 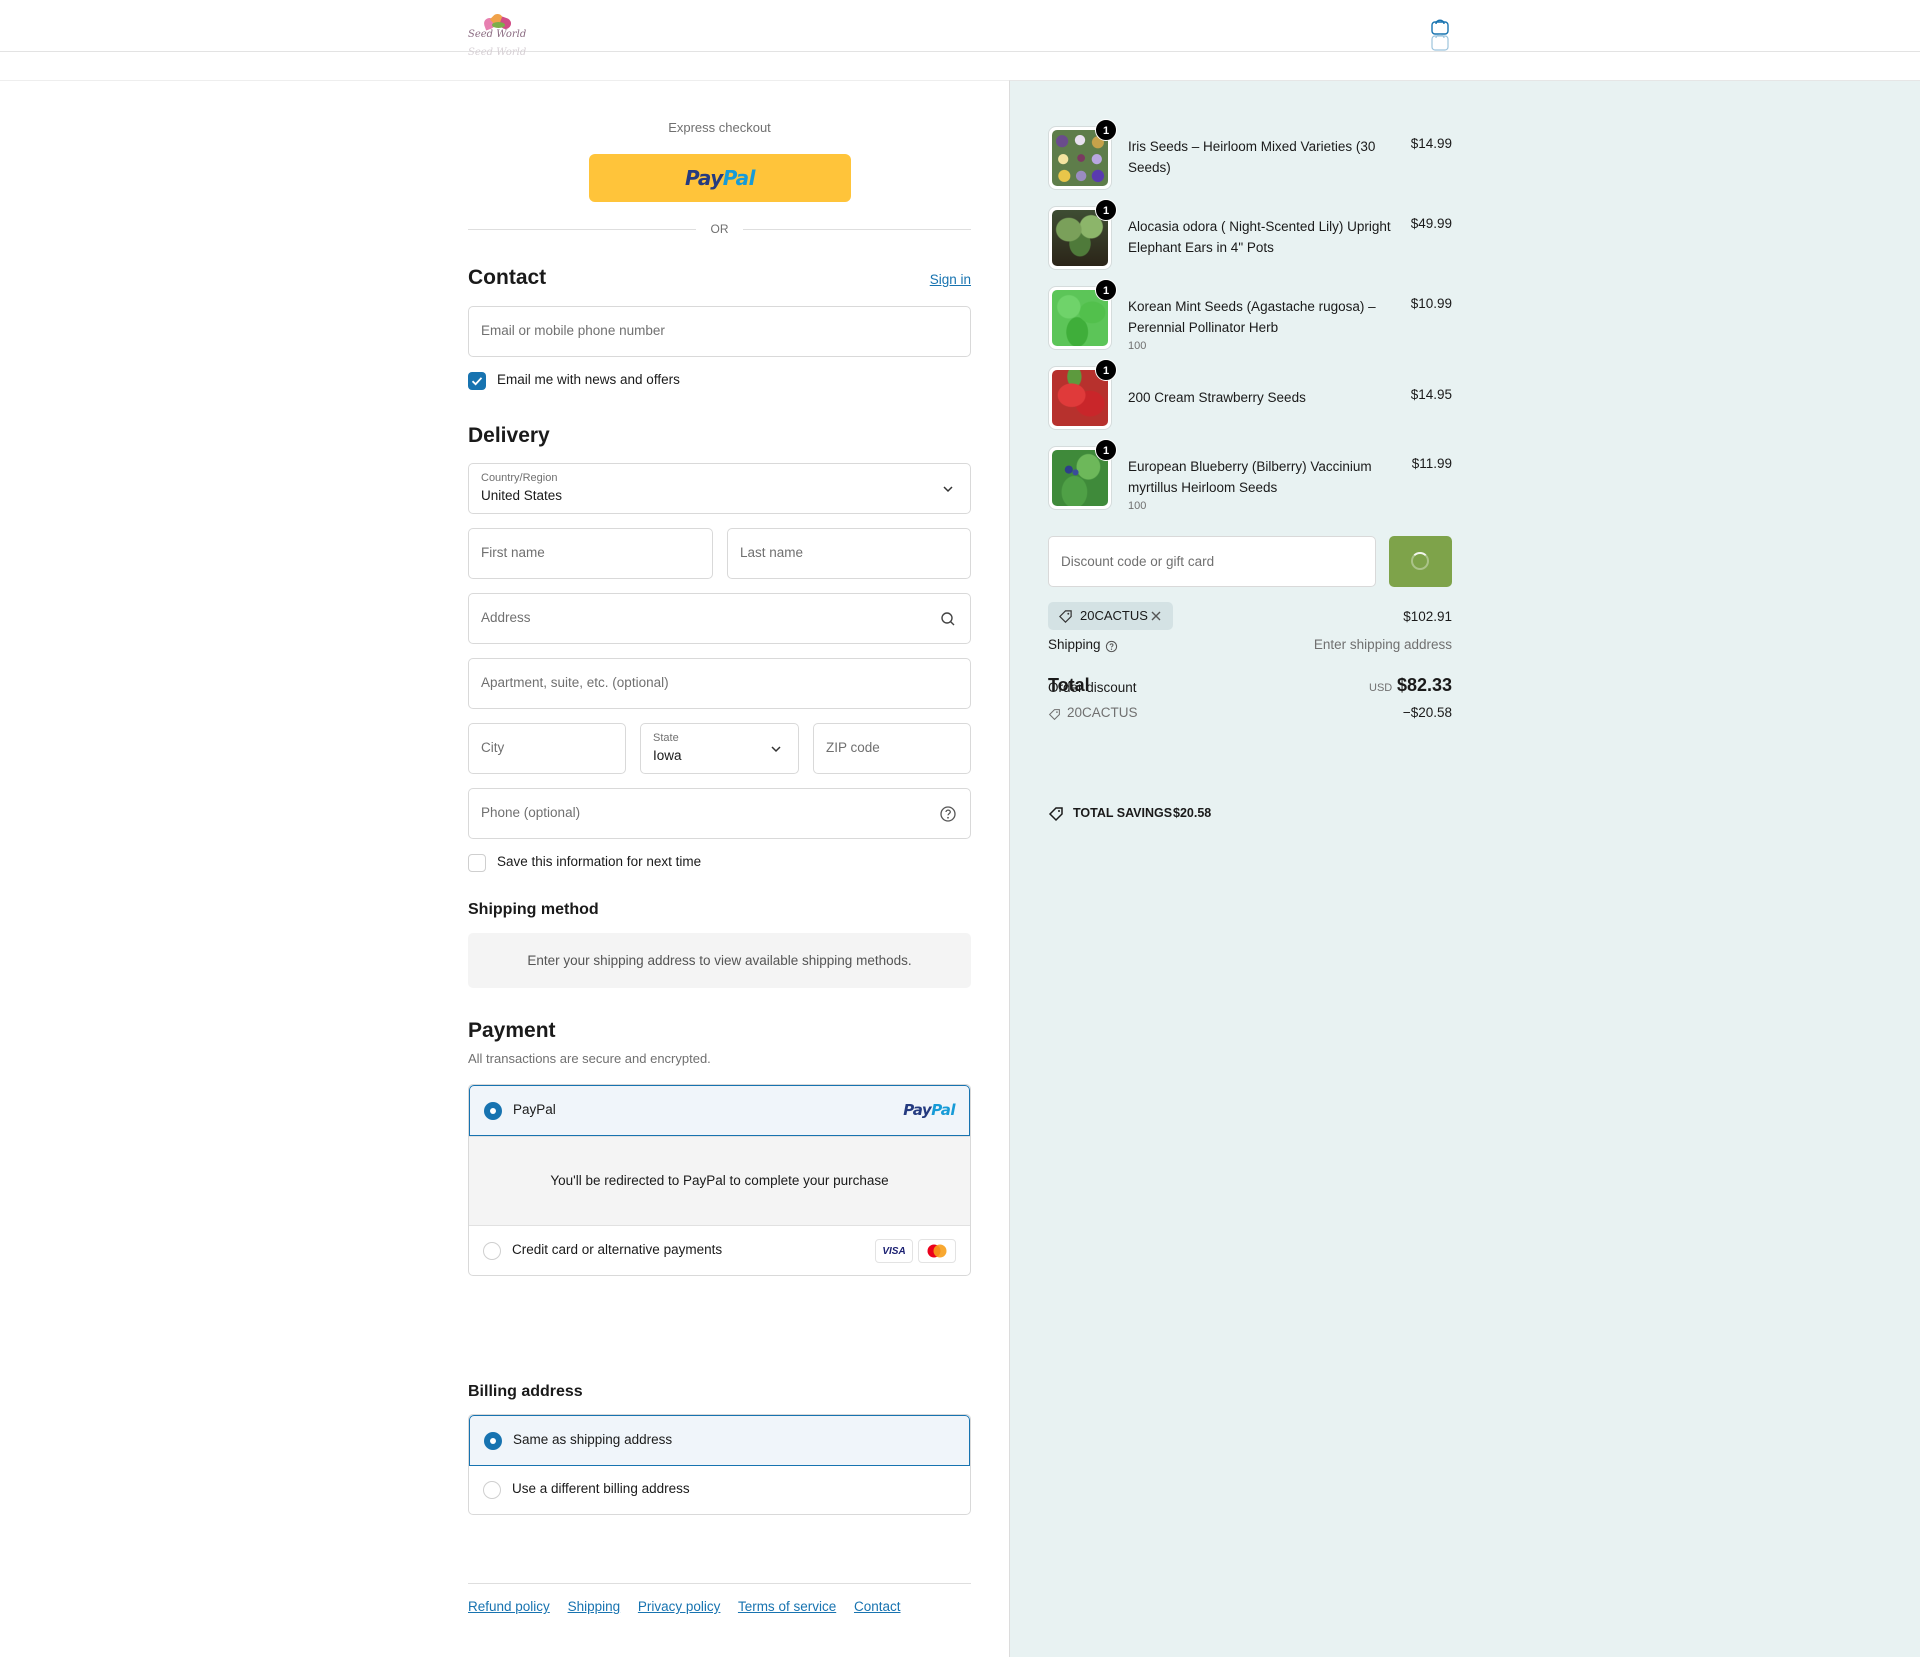 I want to click on logo-text-faded: Seed World, so click(x=497, y=52).